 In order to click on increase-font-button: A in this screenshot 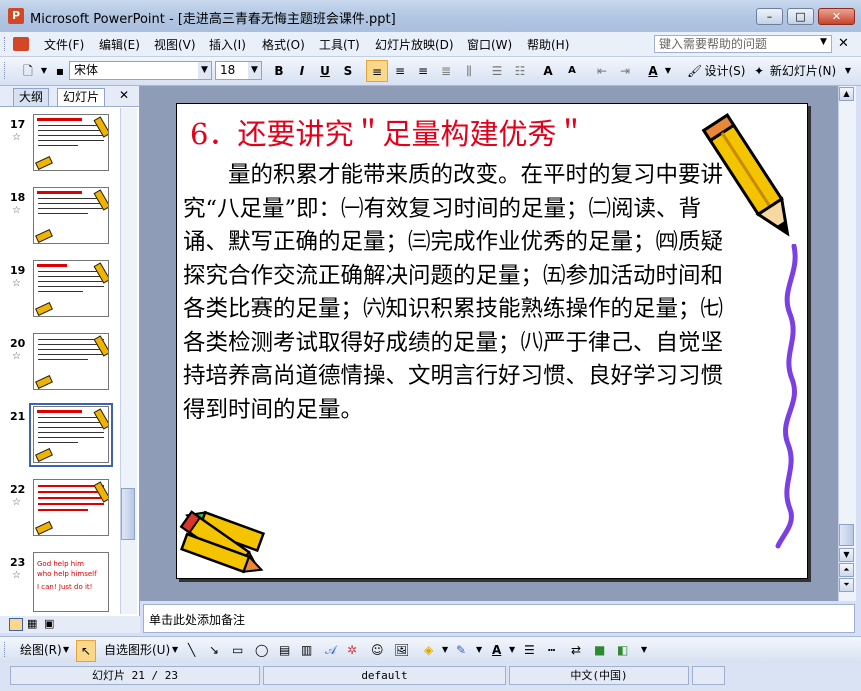, I will do `click(548, 71)`.